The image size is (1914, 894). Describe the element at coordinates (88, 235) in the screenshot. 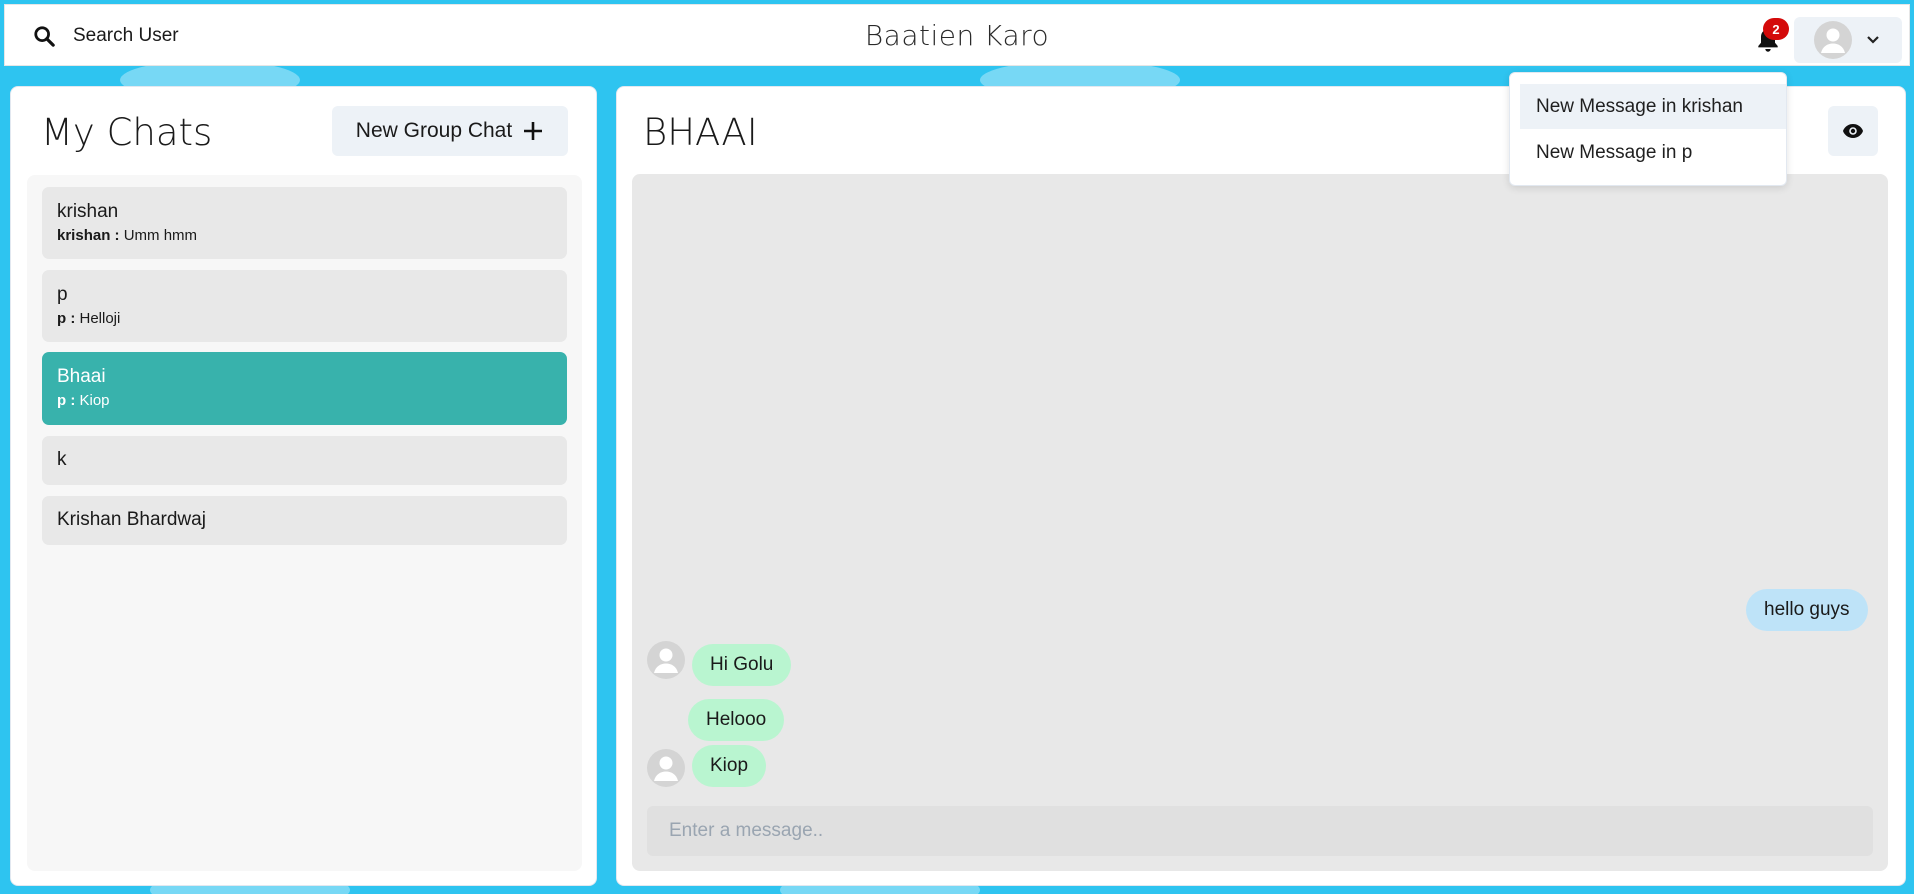

I see `chat-latest-sender: krishan :` at that location.